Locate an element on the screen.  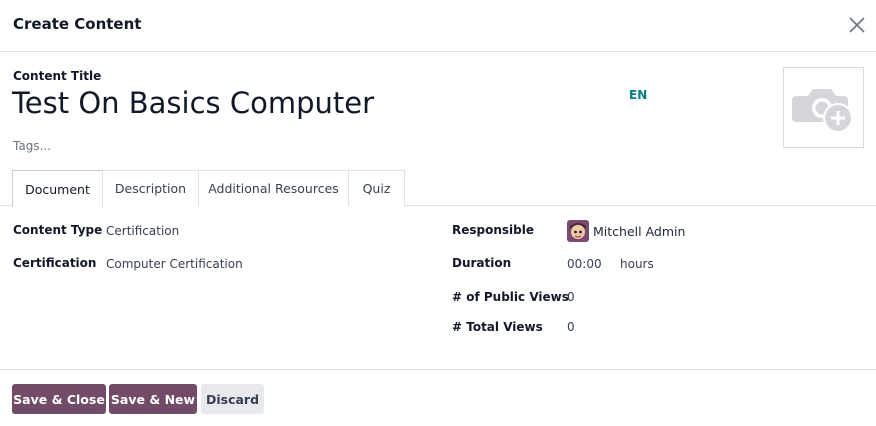
responsible-label: Responsible is located at coordinates (493, 230).